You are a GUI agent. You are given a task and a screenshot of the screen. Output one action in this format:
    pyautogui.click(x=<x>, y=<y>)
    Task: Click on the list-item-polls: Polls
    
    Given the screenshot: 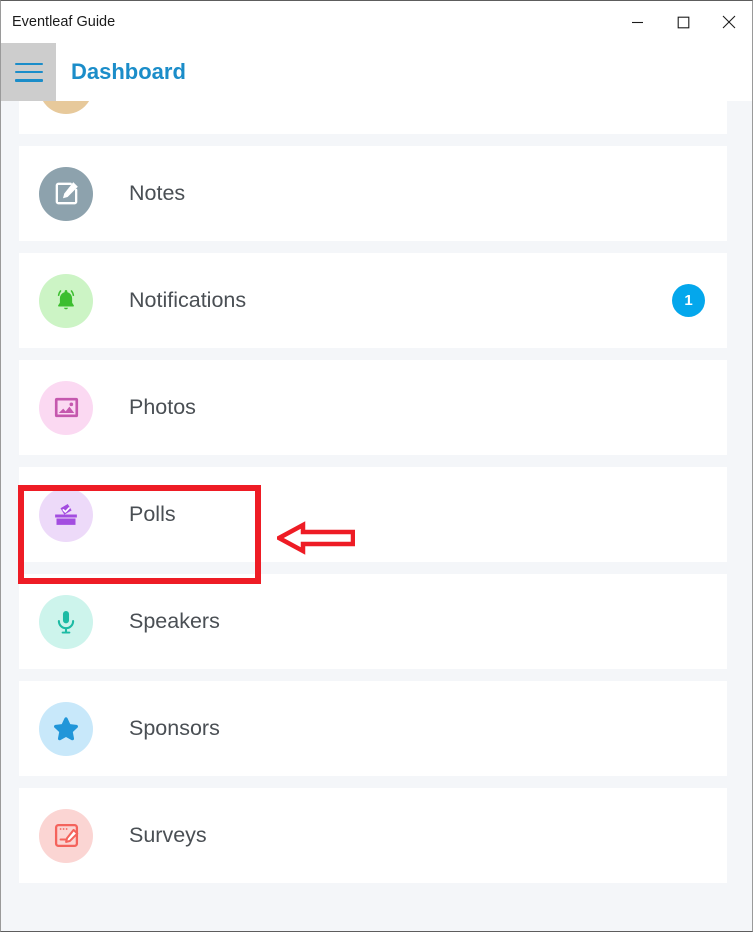 What is the action you would take?
    pyautogui.click(x=373, y=514)
    